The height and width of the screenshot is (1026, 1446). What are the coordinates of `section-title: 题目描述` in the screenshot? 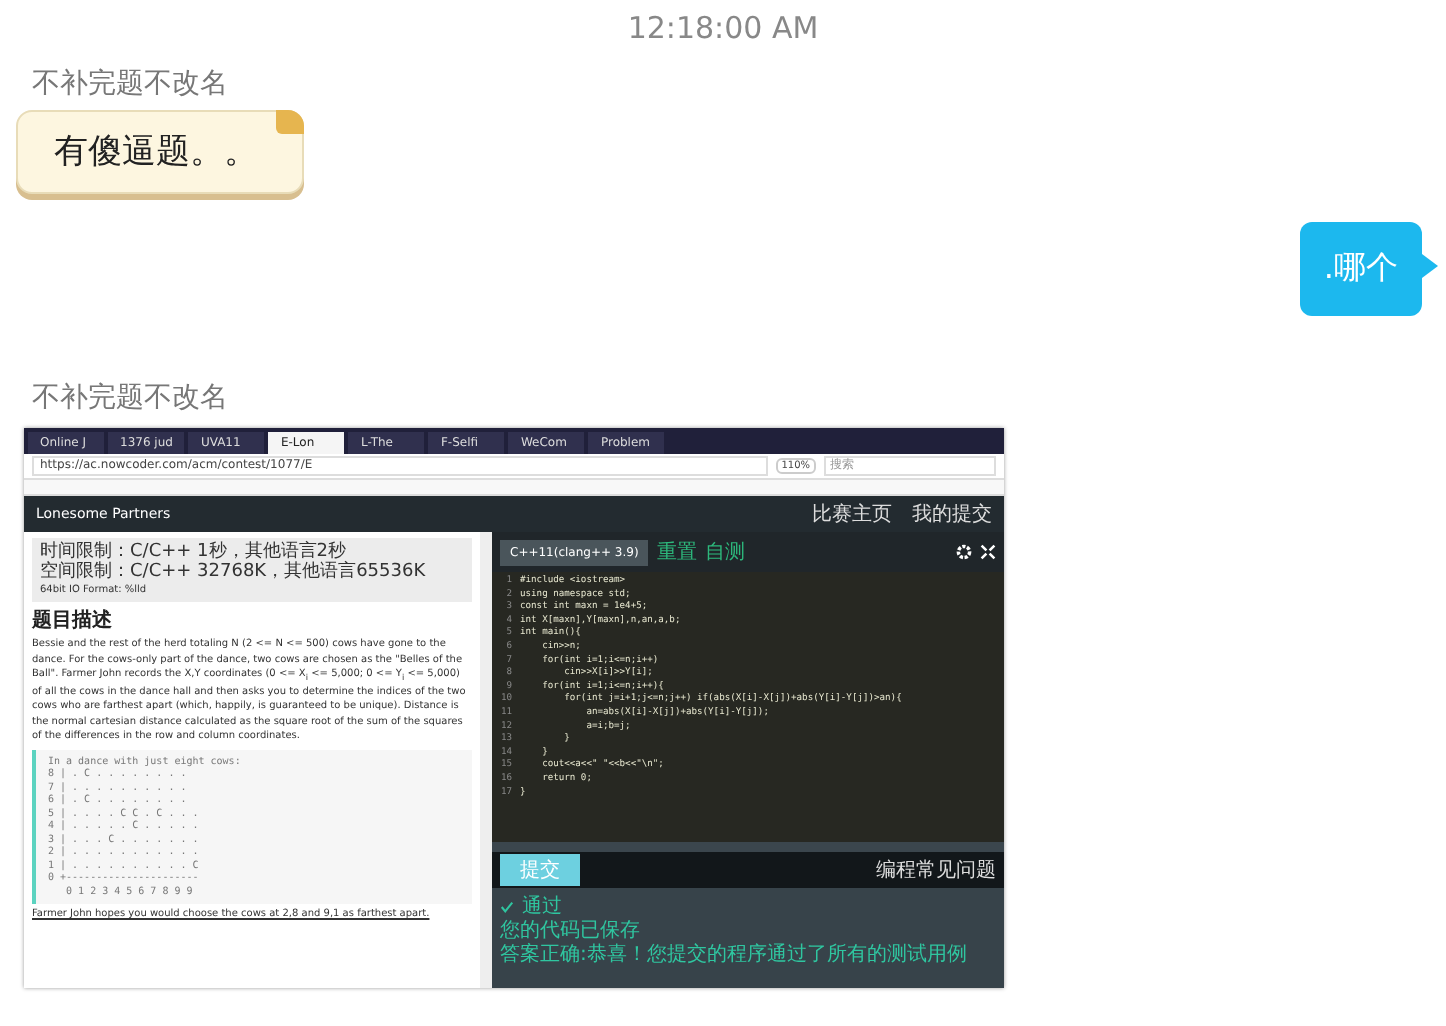 It's located at (73, 620).